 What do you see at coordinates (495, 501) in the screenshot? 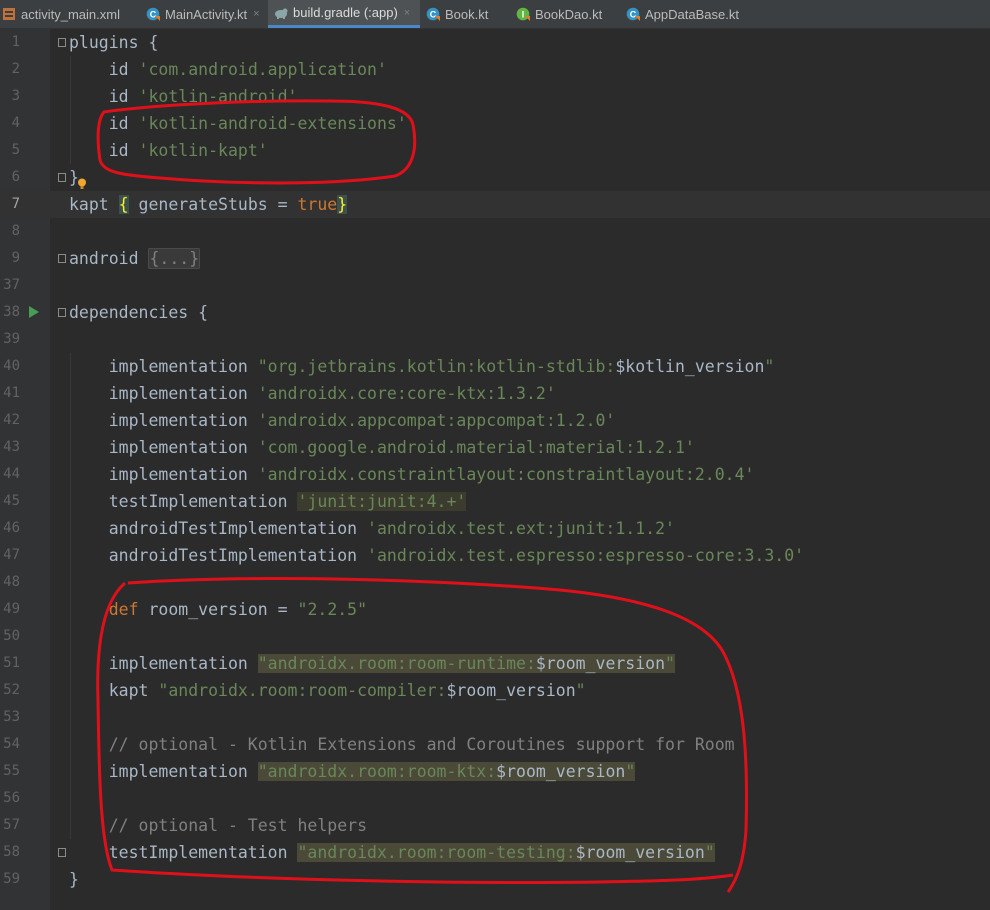
I see `code-line: 45 testImplementation 'junit:junit:4.+'` at bounding box center [495, 501].